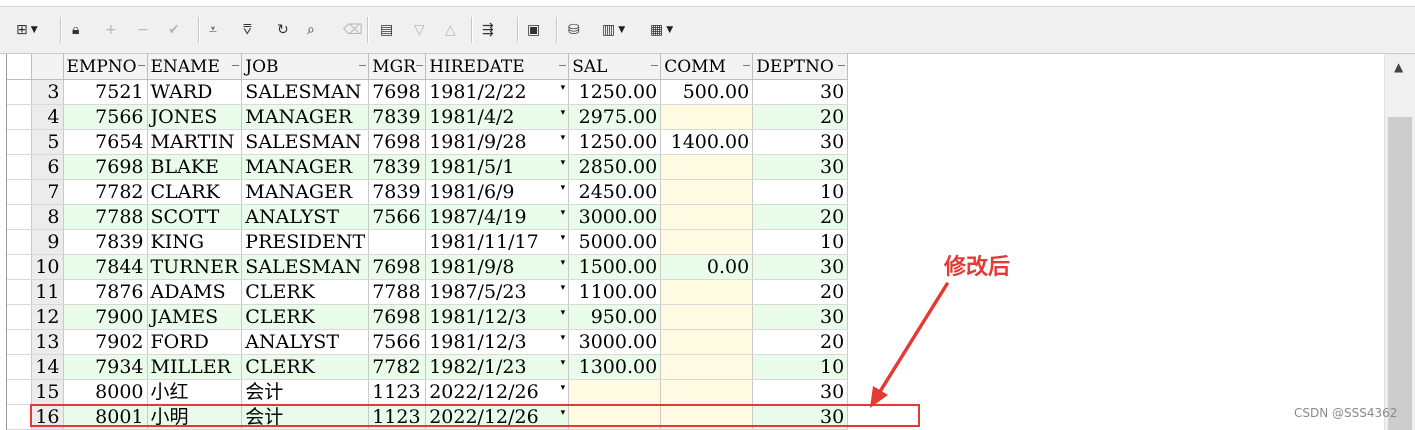  What do you see at coordinates (1398, 67) in the screenshot?
I see `scroll-up-arrow-icon: ▲` at bounding box center [1398, 67].